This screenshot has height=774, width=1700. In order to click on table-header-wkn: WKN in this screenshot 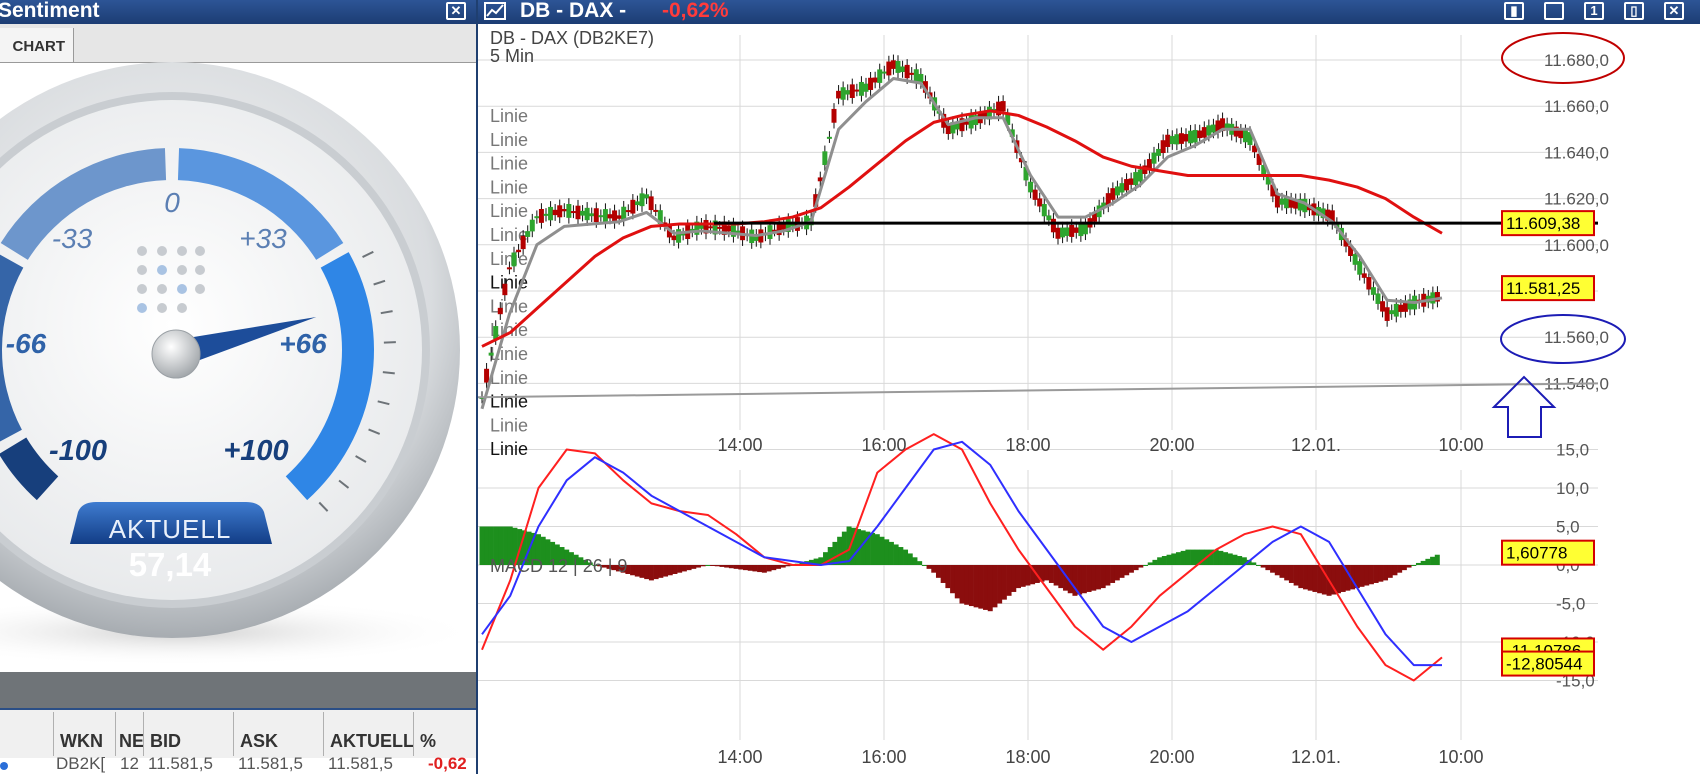, I will do `click(85, 734)`.